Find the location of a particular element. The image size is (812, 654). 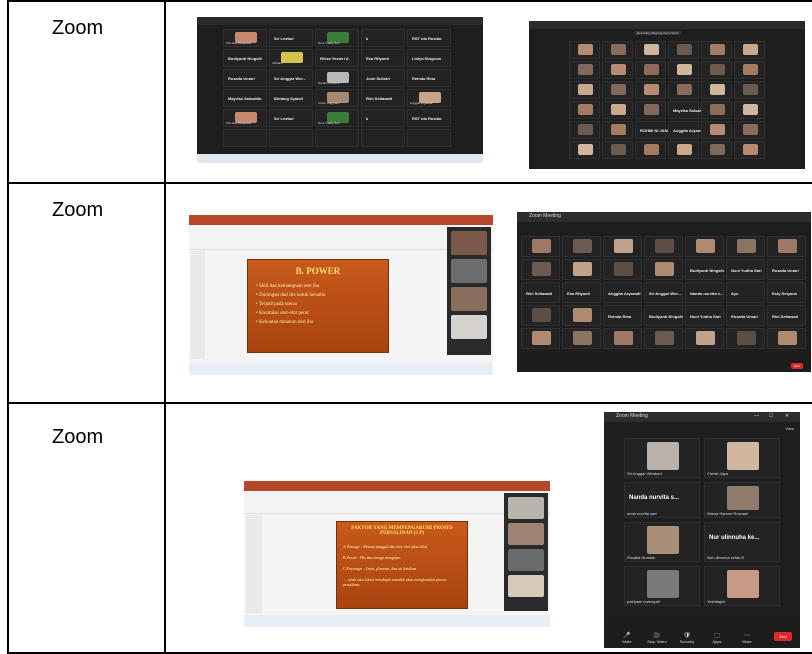

view-button: View is located at coordinates (789, 428).